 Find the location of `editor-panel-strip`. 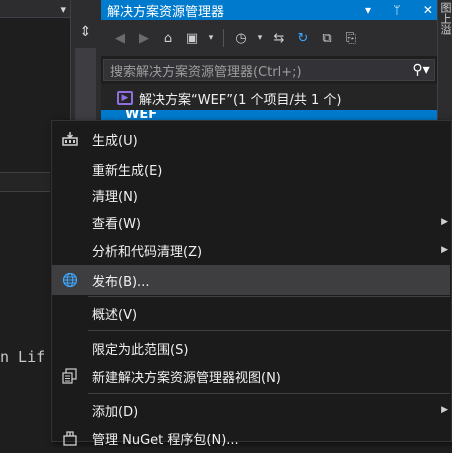

editor-panel-strip is located at coordinates (25, 182).